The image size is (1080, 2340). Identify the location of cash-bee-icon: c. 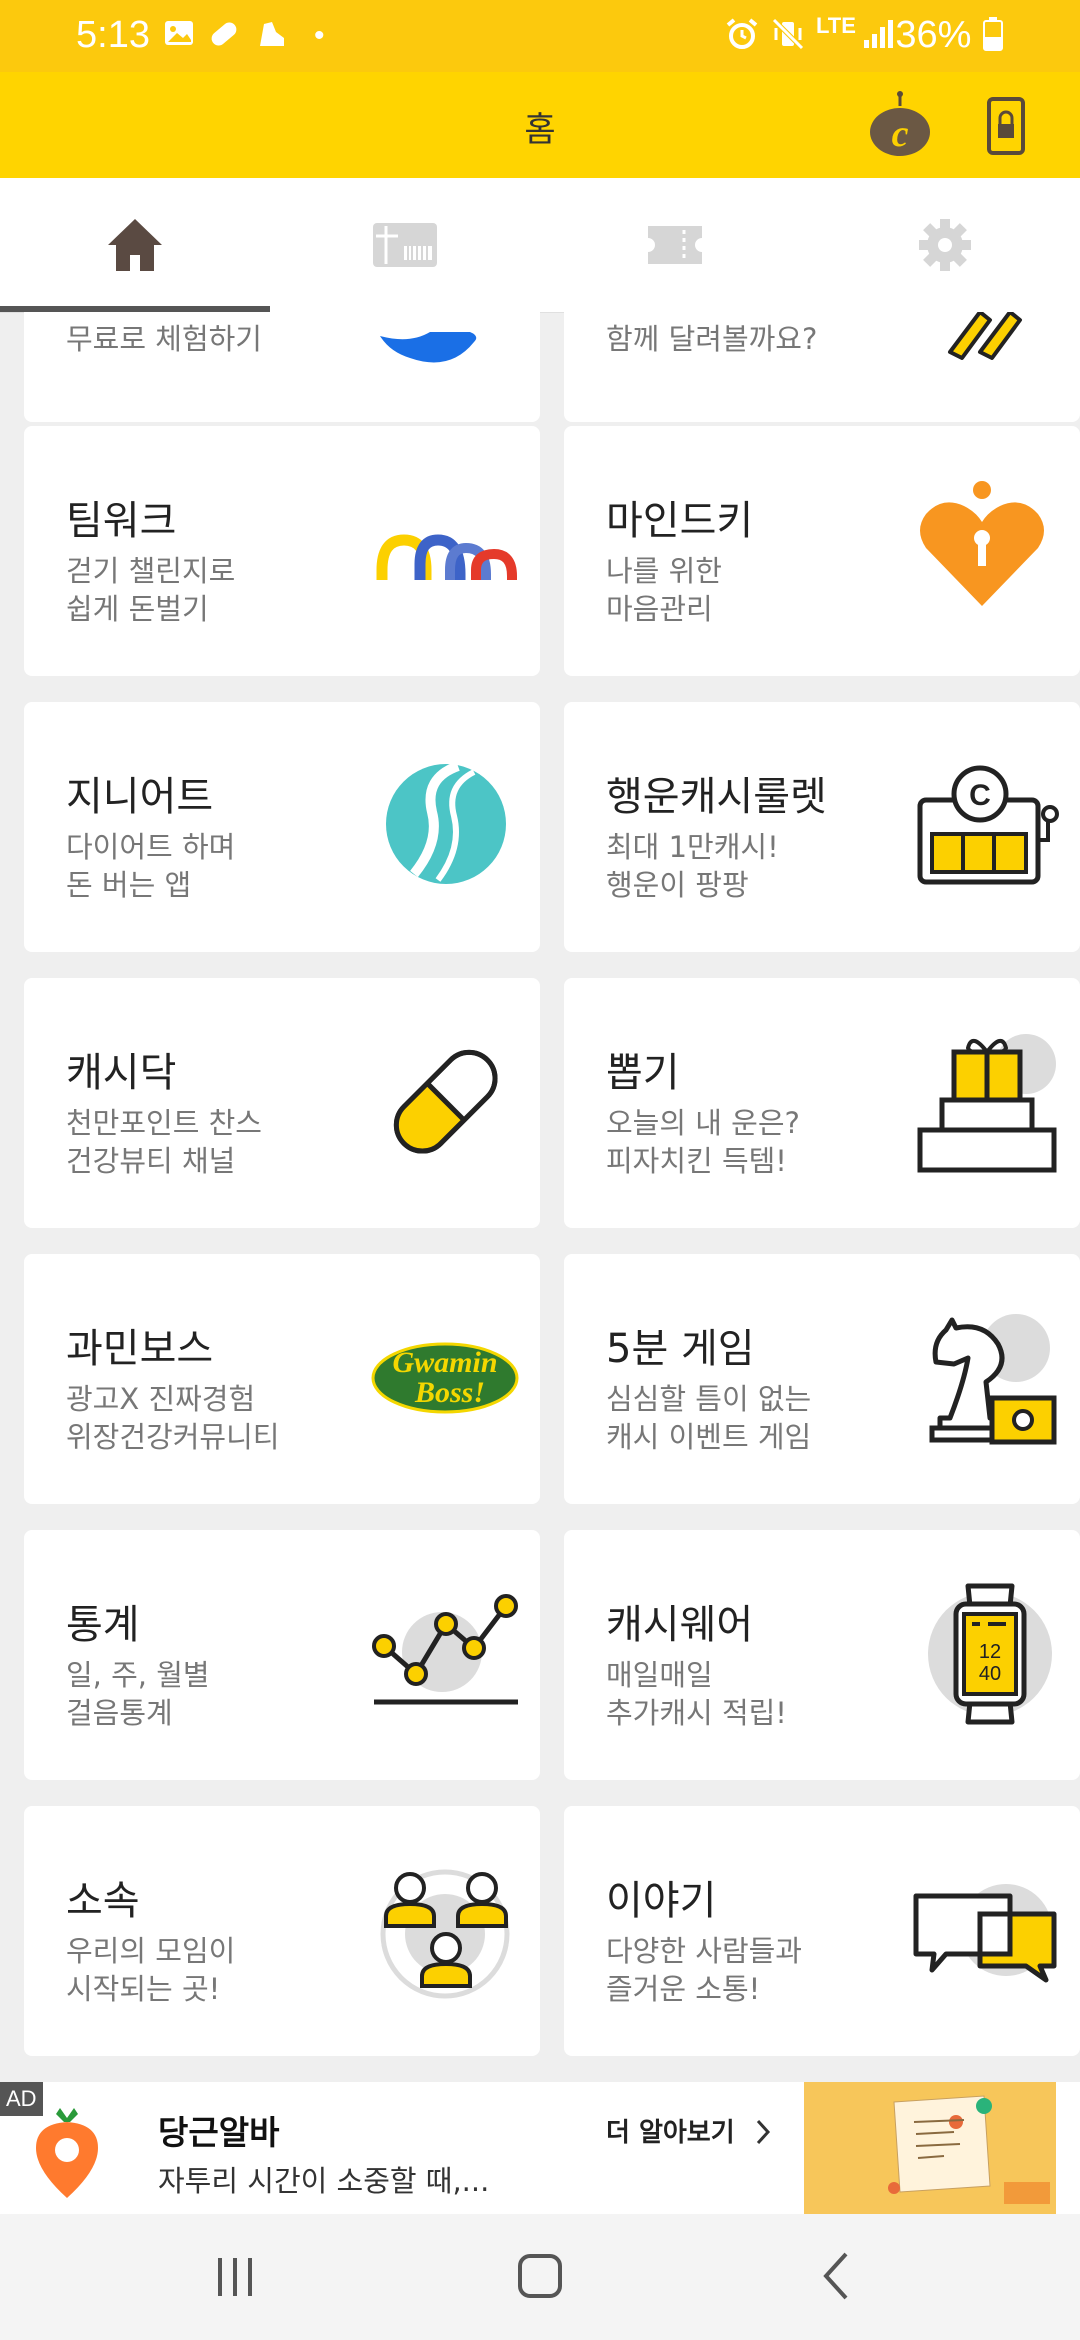
(900, 123).